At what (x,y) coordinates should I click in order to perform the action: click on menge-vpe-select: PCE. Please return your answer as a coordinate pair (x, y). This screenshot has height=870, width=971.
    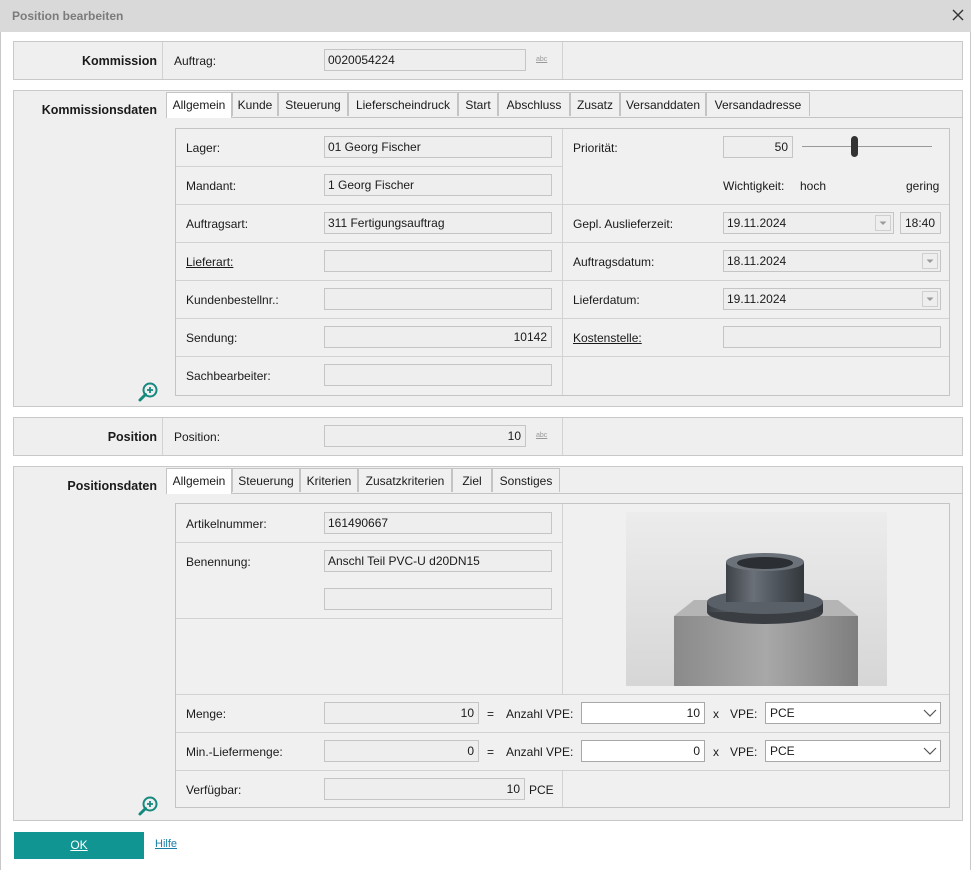
    Looking at the image, I should click on (853, 713).